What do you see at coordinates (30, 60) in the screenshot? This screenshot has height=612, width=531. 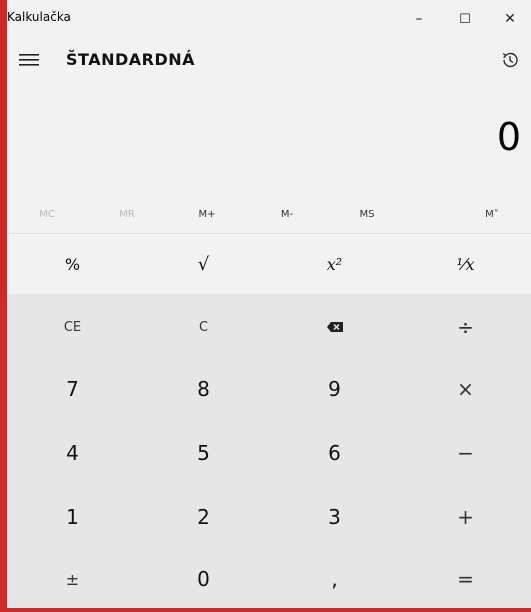 I see `hamburger-icon` at bounding box center [30, 60].